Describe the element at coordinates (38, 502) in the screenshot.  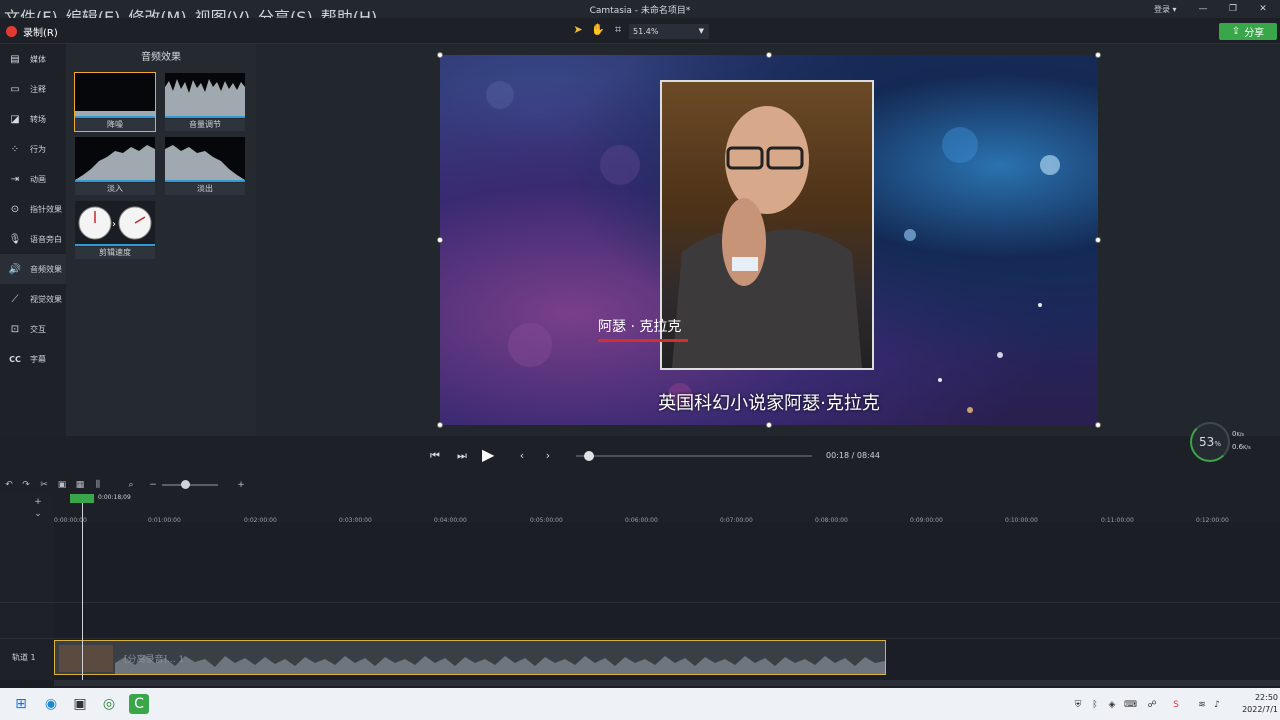
I see `add-track-icon: +` at that location.